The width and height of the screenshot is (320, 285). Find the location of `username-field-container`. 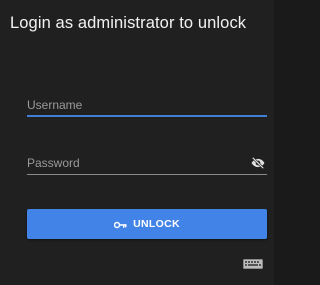

username-field-container is located at coordinates (147, 106).